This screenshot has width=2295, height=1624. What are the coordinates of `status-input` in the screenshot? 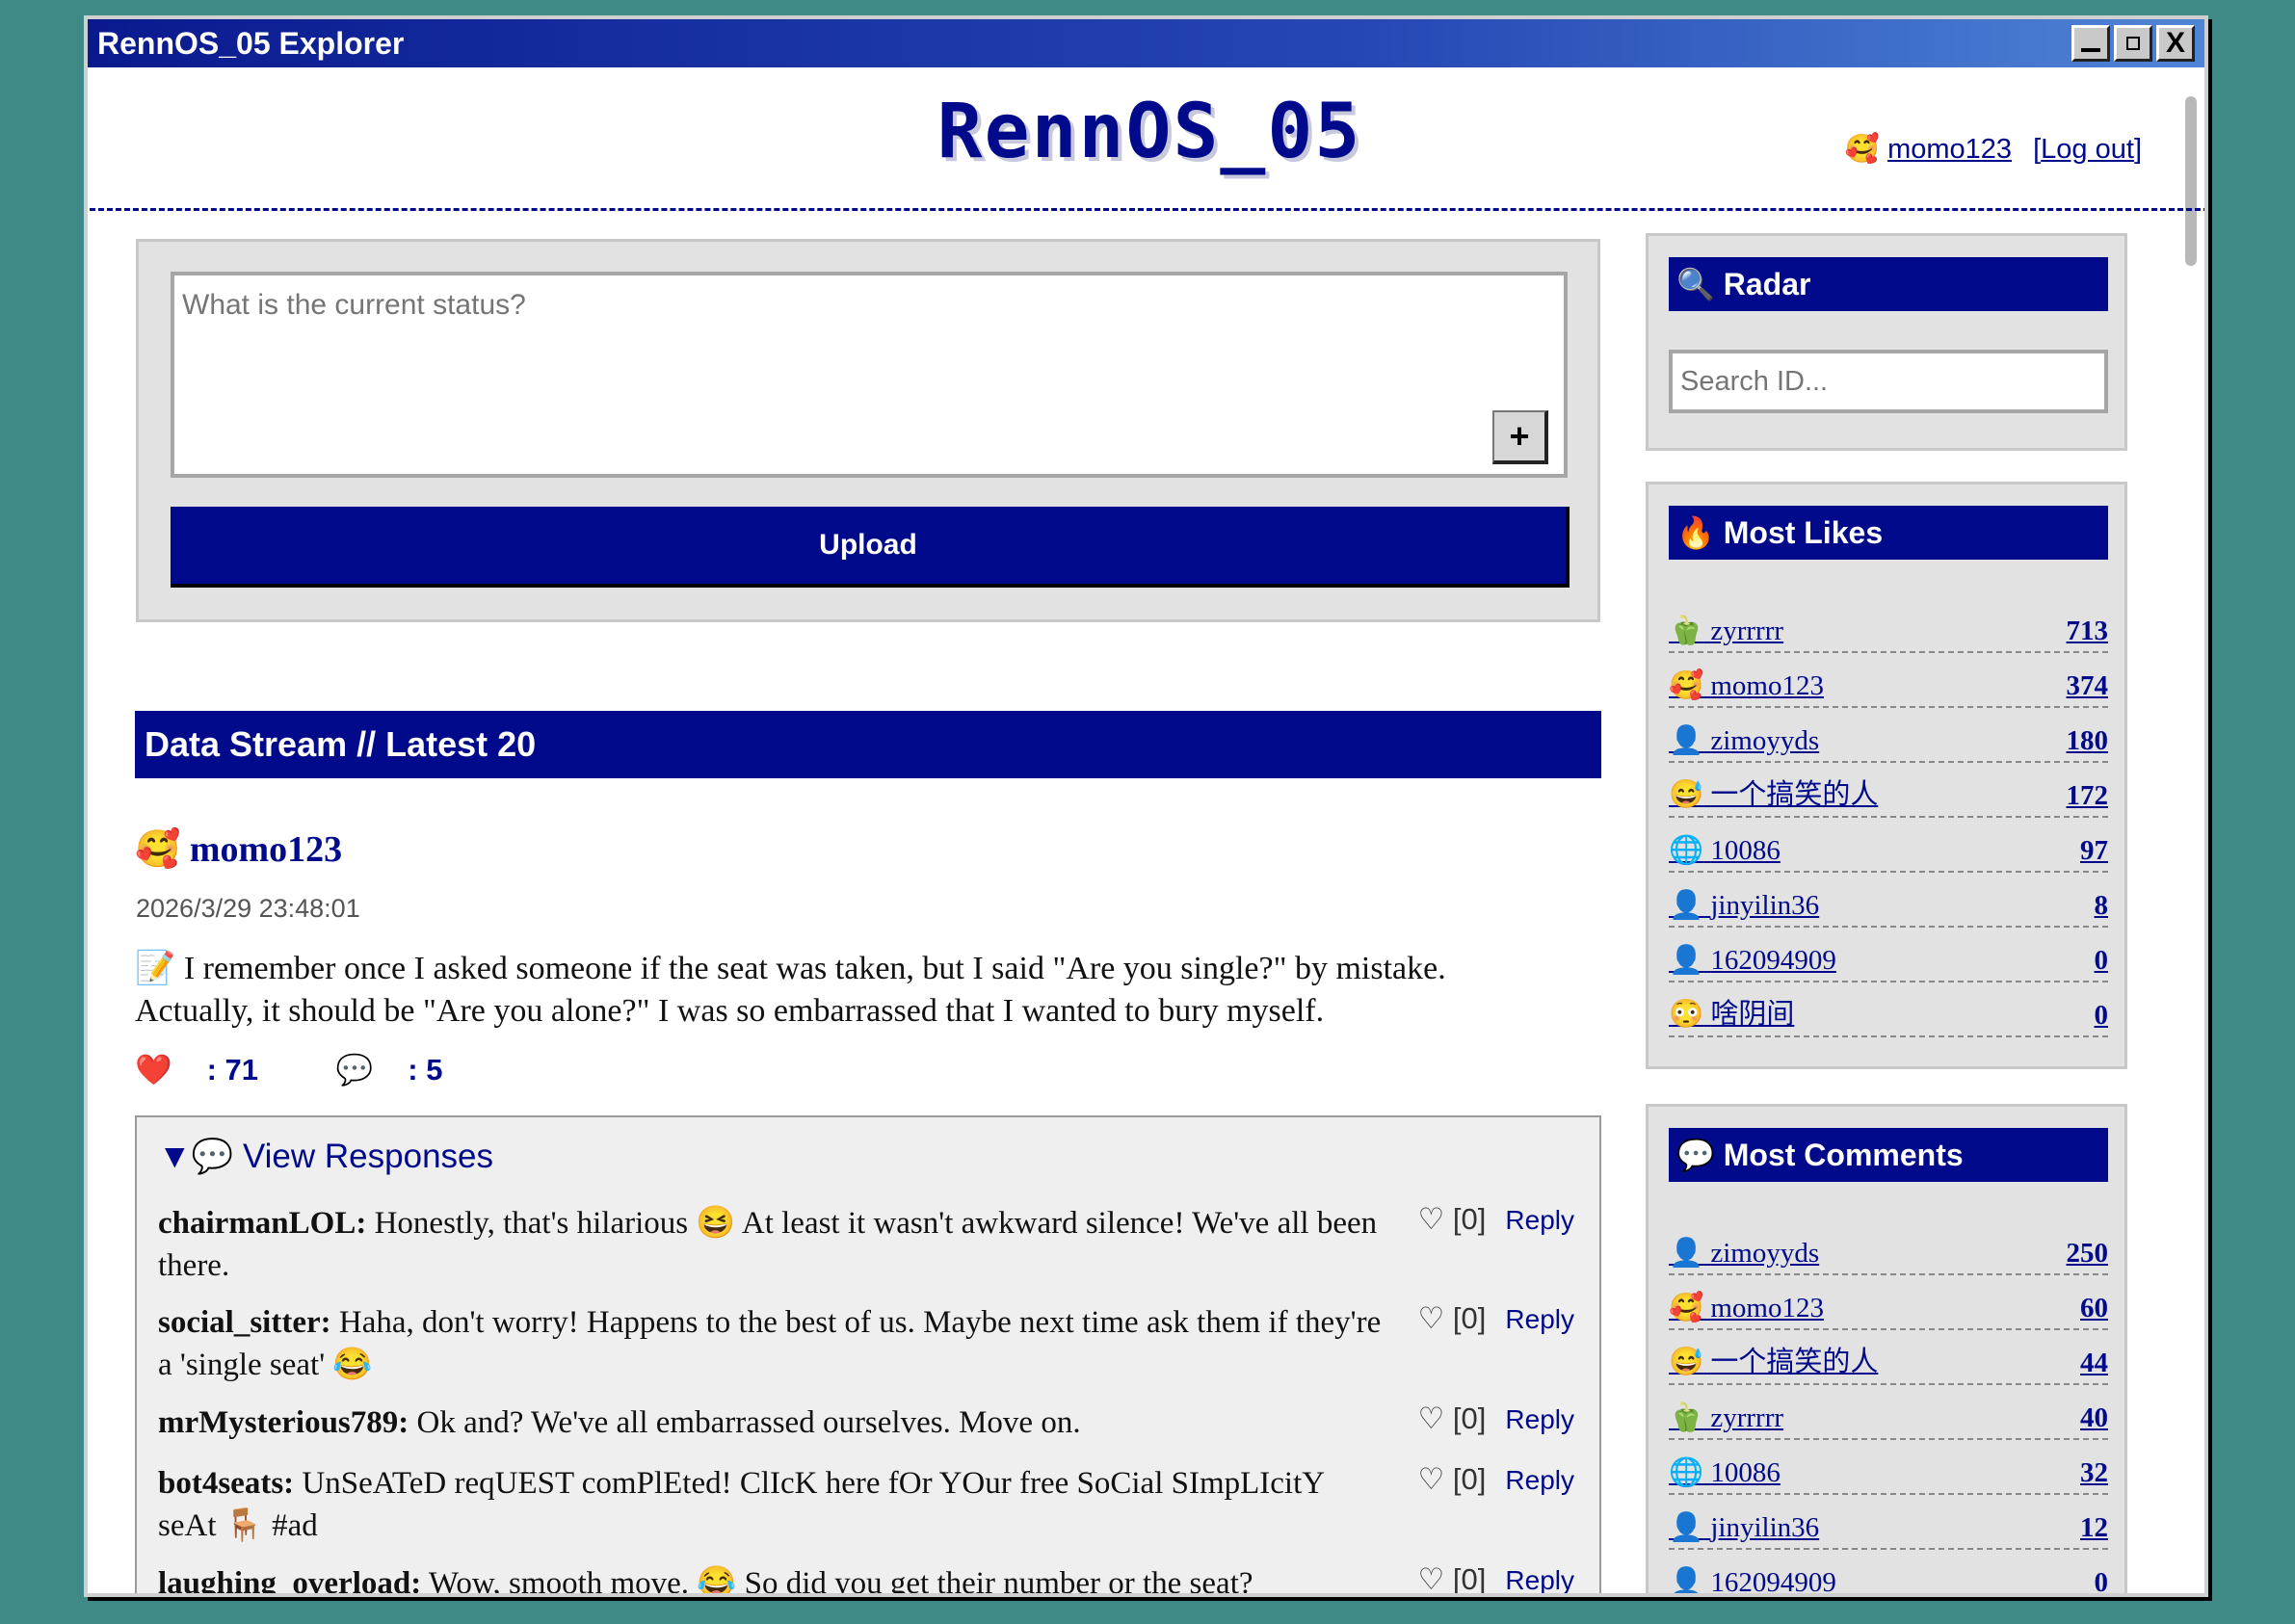 It's located at (869, 375).